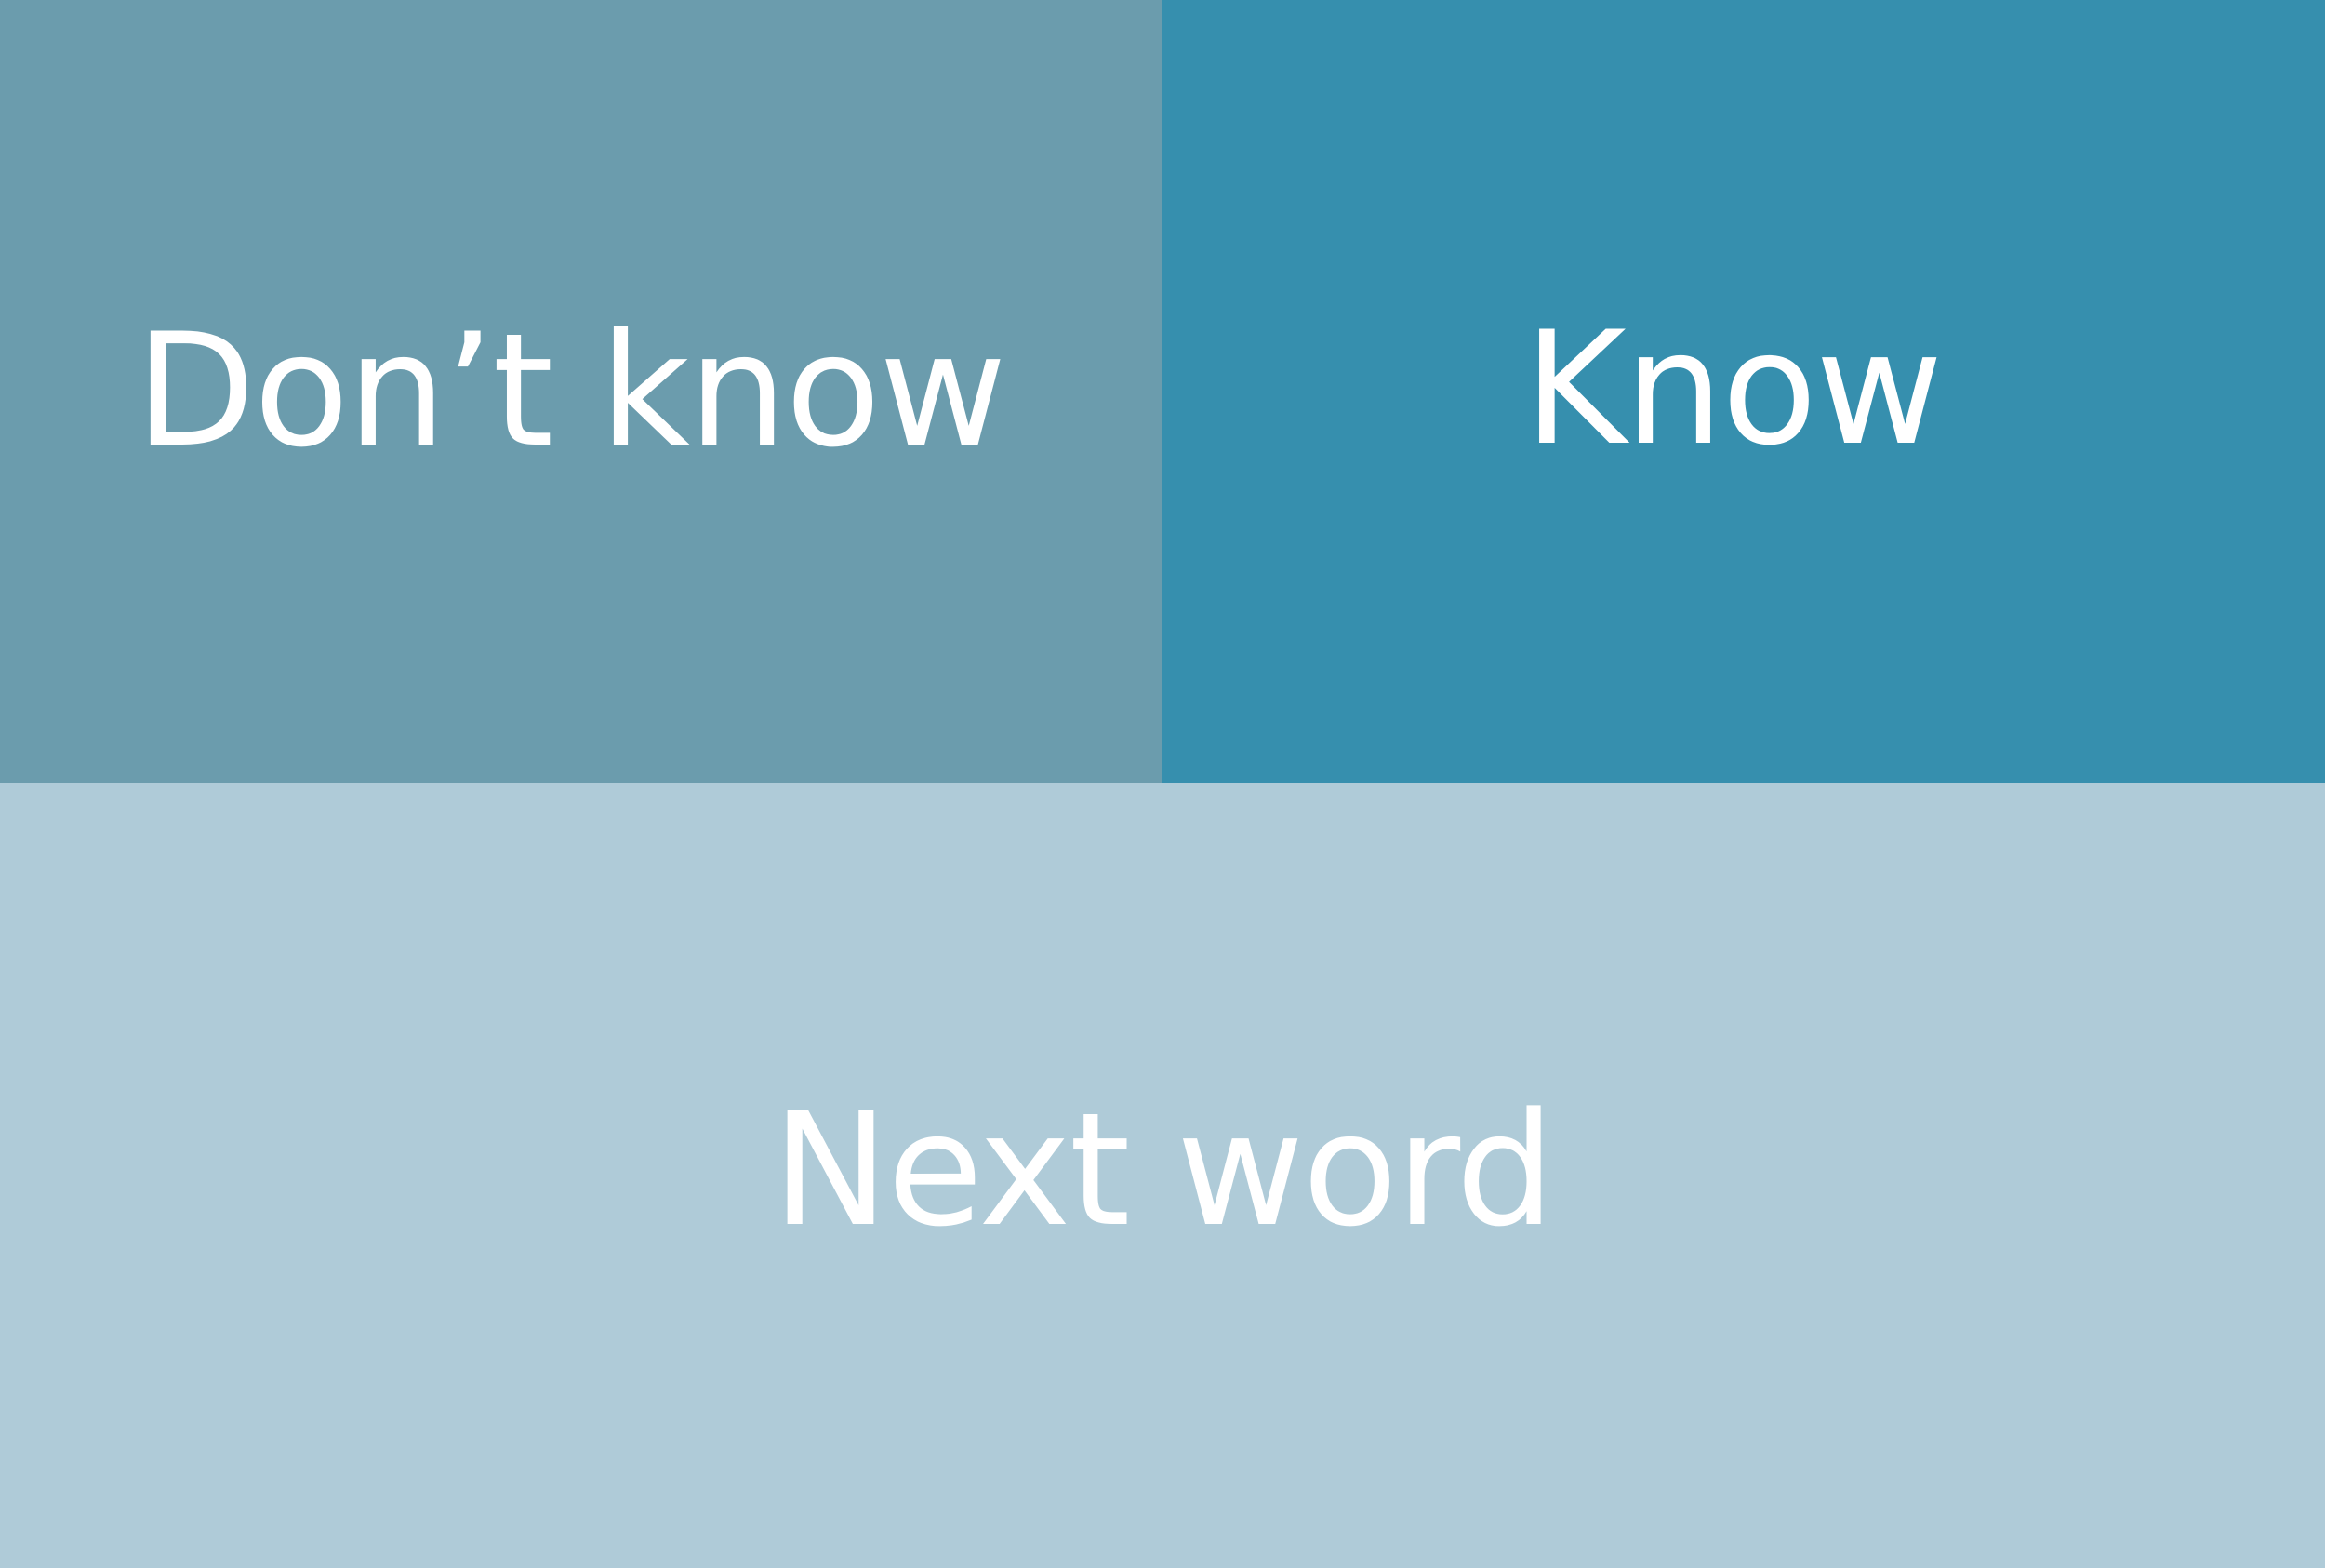 The image size is (2325, 1568). I want to click on know-label: Know, so click(1733, 389).